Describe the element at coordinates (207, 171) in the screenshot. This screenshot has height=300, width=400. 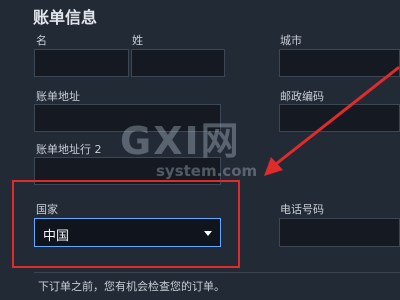
I see `watermark-domain: system.com` at that location.